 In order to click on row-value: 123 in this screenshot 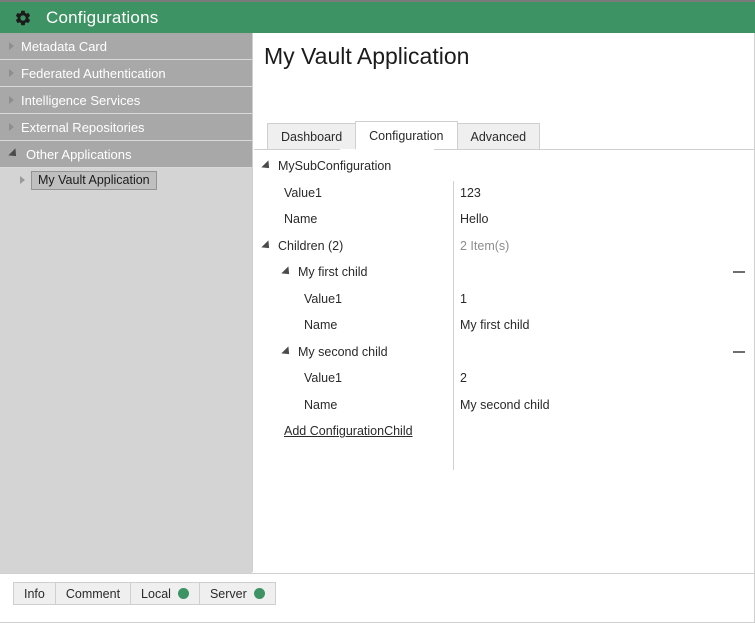, I will do `click(470, 193)`.